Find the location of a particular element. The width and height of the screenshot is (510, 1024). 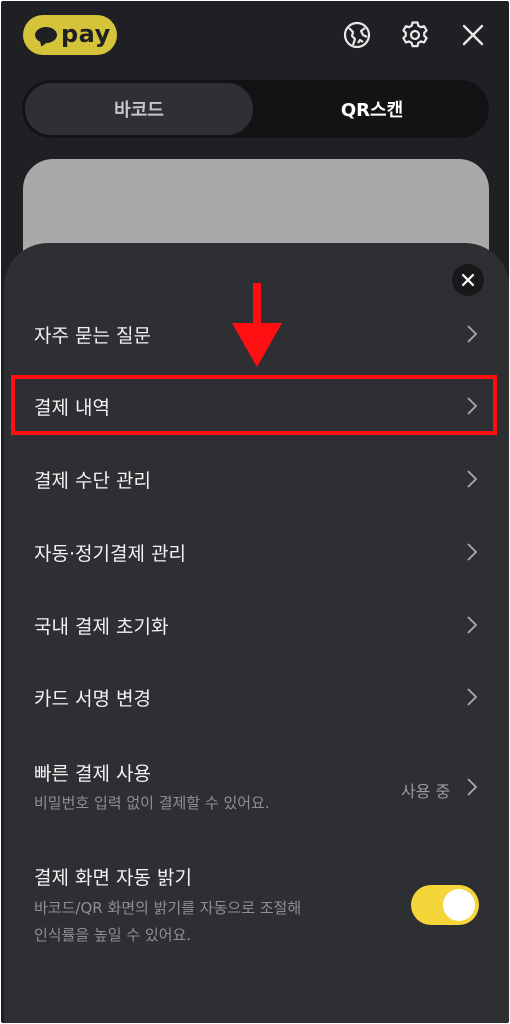

menu-item-label: 국내 결제 초기화 is located at coordinates (101, 627).